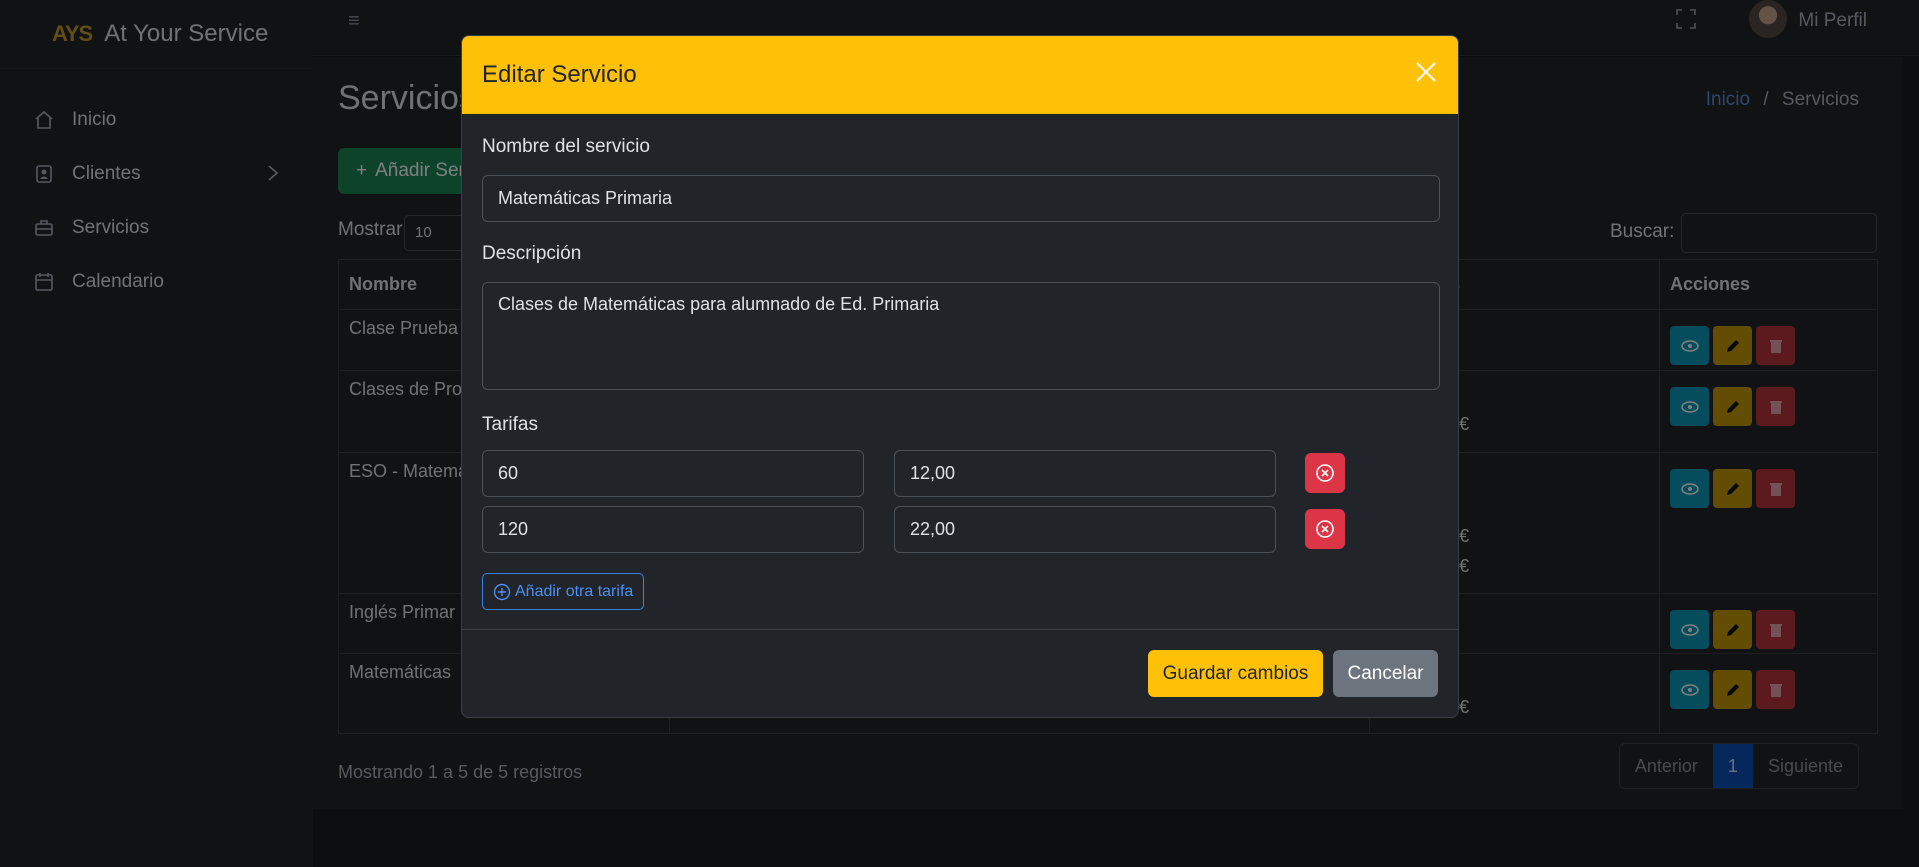  What do you see at coordinates (502, 591) in the screenshot?
I see `plus-circle-icon` at bounding box center [502, 591].